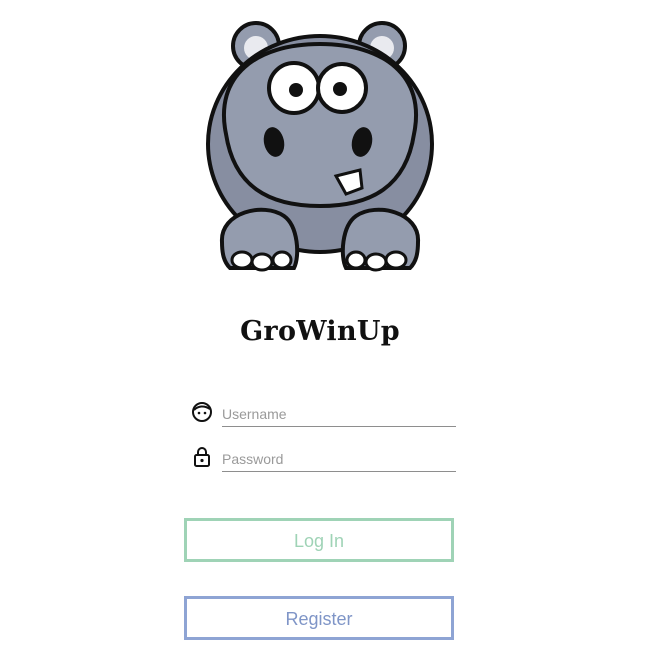 Image resolution: width=659 pixels, height=670 pixels. I want to click on user-face-icon, so click(202, 412).